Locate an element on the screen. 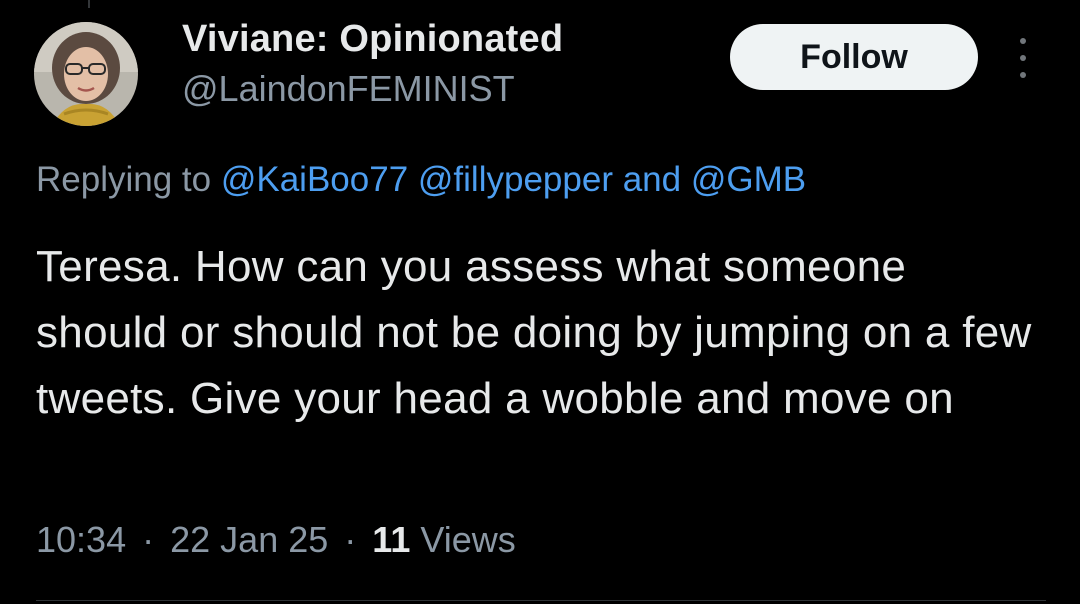 The image size is (1080, 604). mention-link-gmb: @GMB is located at coordinates (748, 179).